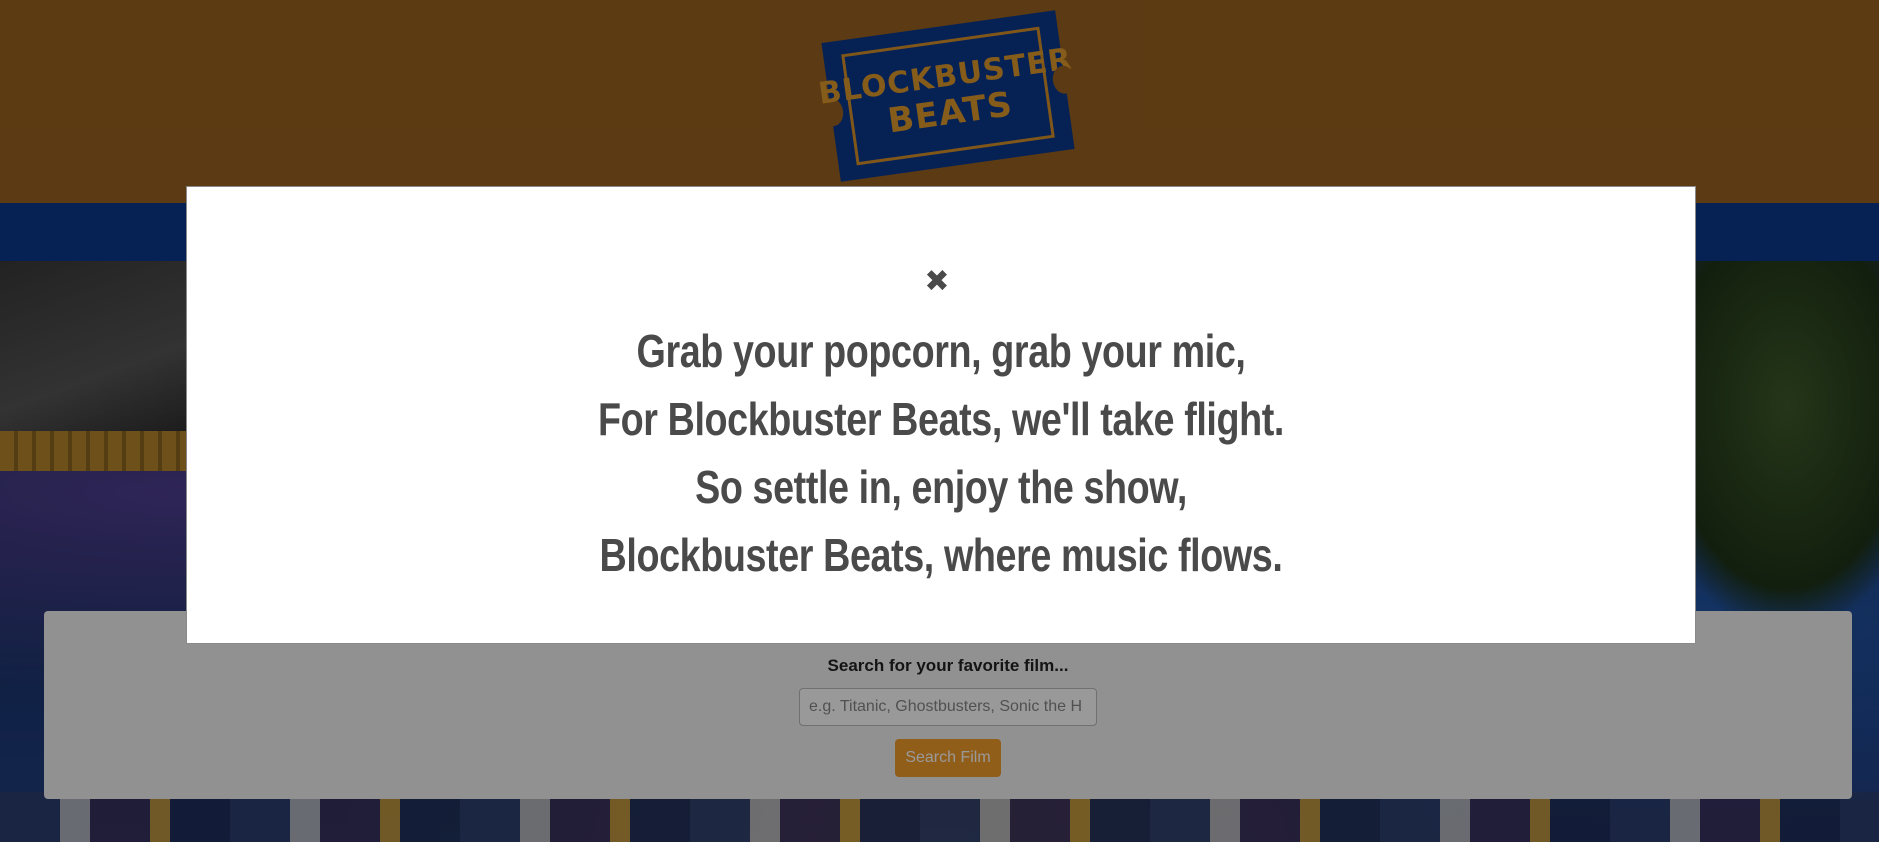 This screenshot has height=842, width=1879. What do you see at coordinates (941, 487) in the screenshot?
I see `poem-line: So settle in, enjoy the show,` at bounding box center [941, 487].